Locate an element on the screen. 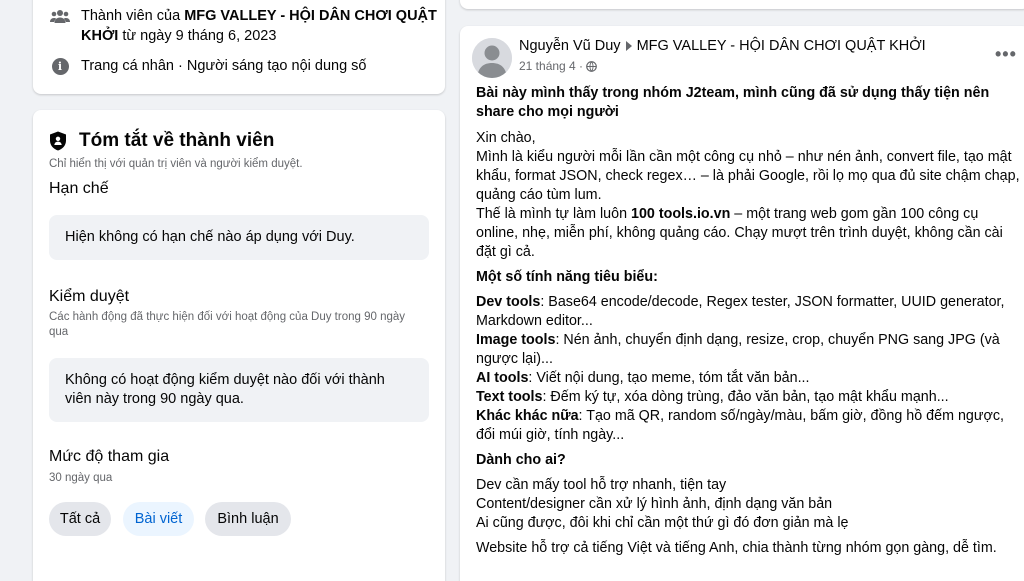 The height and width of the screenshot is (581, 1024). author-name: Nguyễn Vũ Duy is located at coordinates (570, 46).